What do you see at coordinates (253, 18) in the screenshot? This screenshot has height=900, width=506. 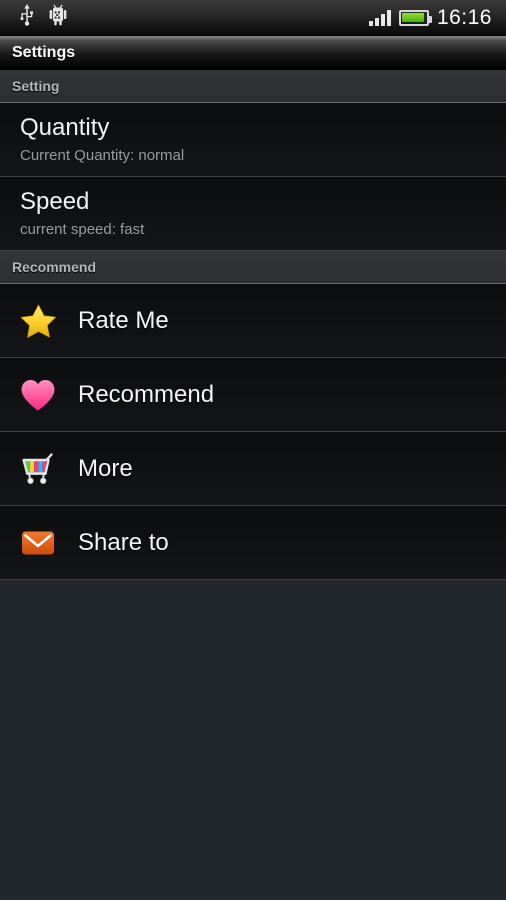 I see `status-bar: 16:16` at bounding box center [253, 18].